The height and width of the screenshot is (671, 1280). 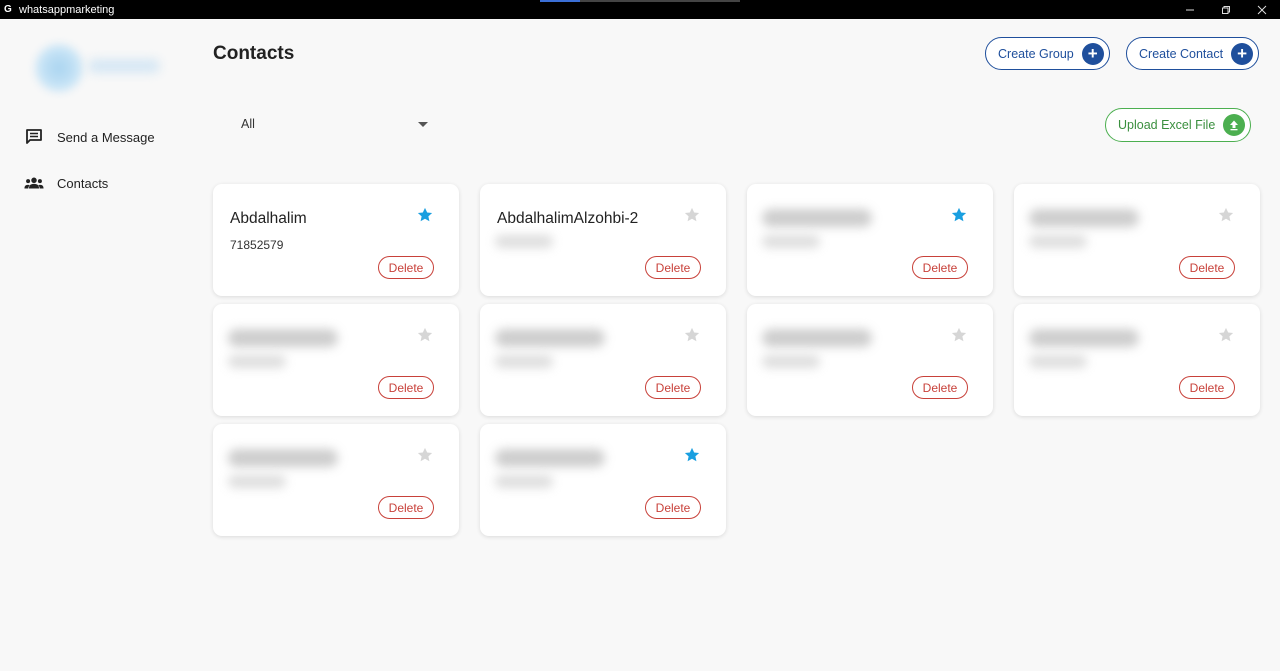 What do you see at coordinates (1181, 53) in the screenshot?
I see `create-contact-label: Create Contact` at bounding box center [1181, 53].